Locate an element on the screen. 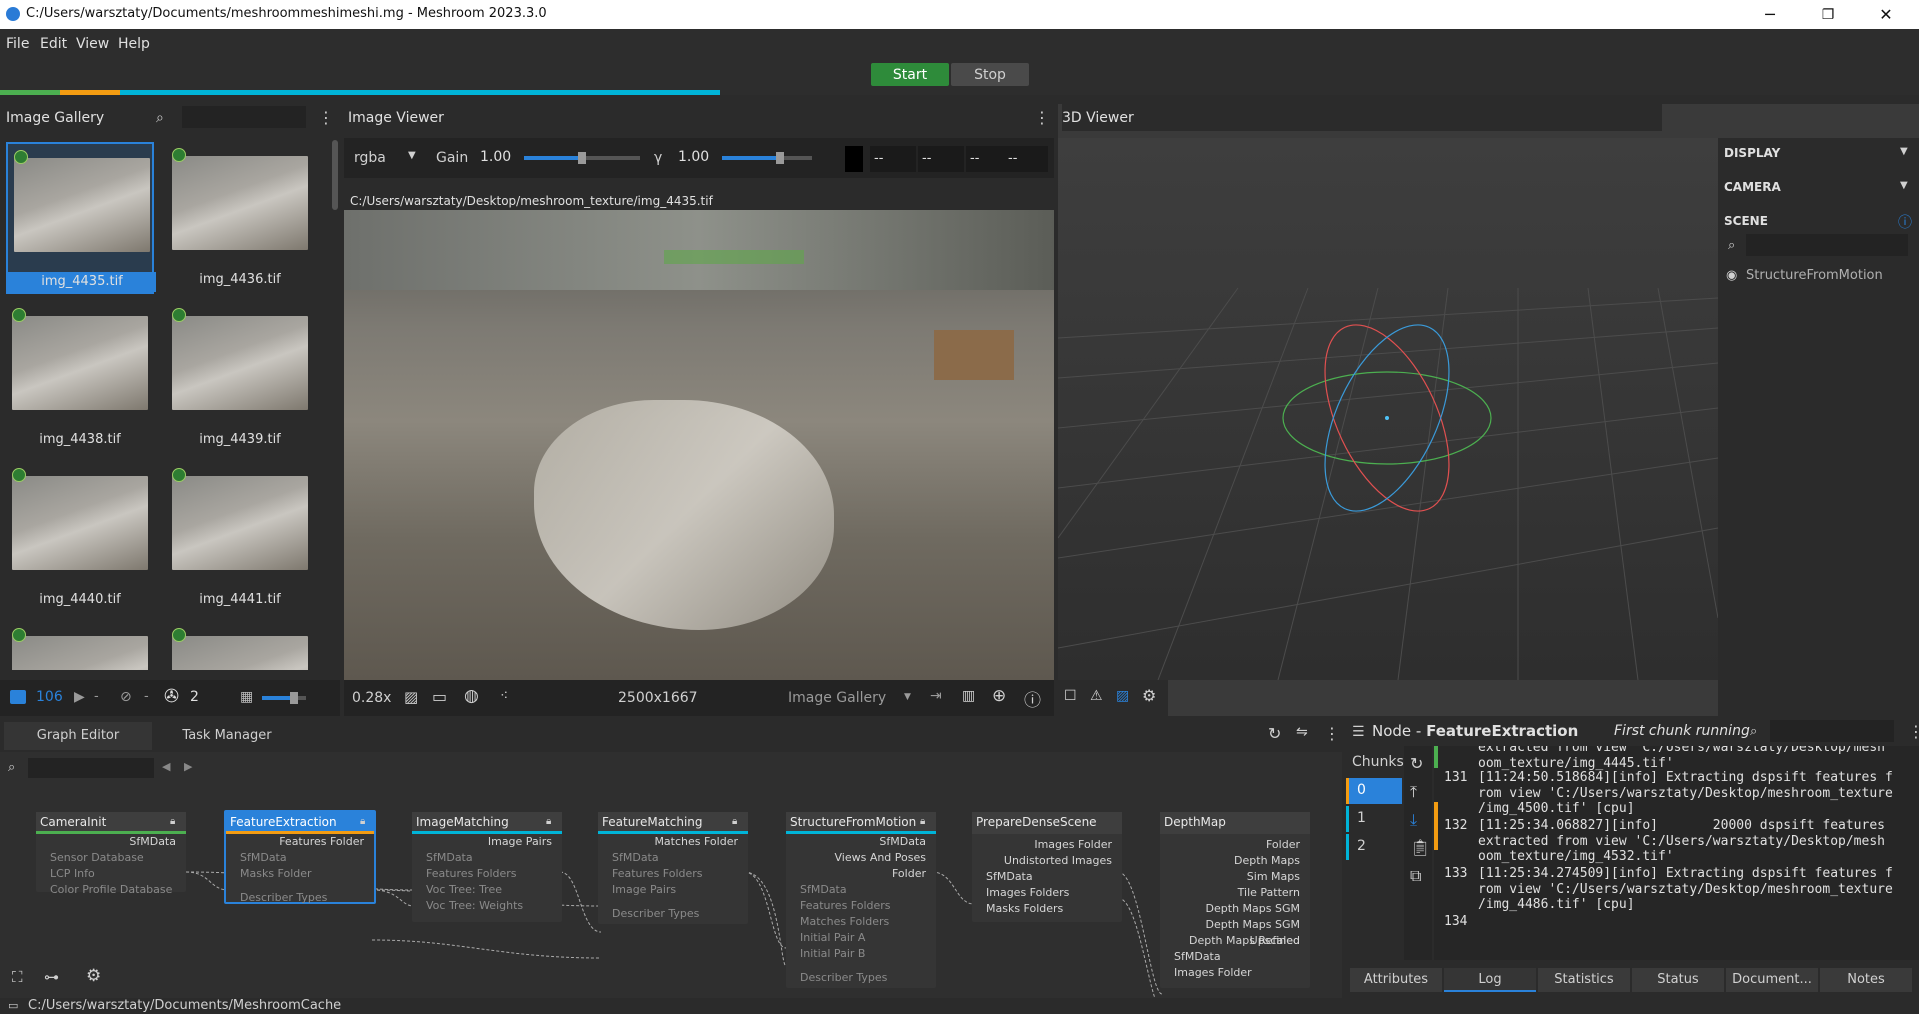  node-input: Images Folder is located at coordinates (1235, 973).